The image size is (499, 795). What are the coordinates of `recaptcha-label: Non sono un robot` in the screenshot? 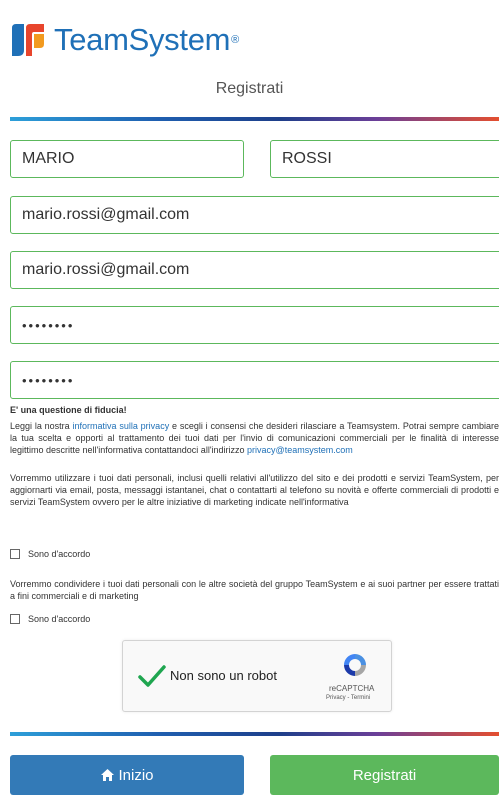 It's located at (223, 675).